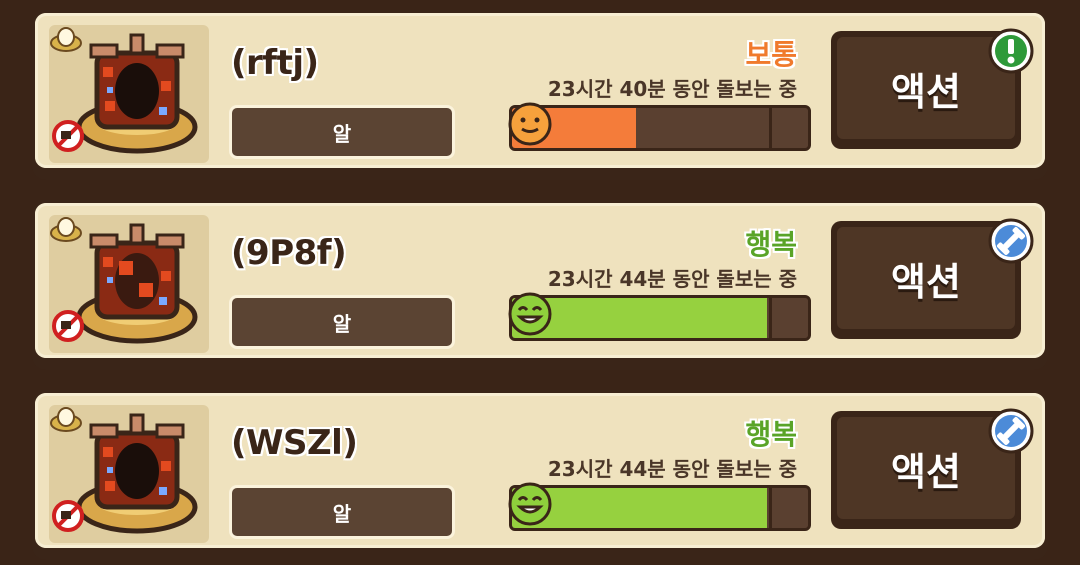  I want to click on pet-name: (9P8f), so click(289, 253).